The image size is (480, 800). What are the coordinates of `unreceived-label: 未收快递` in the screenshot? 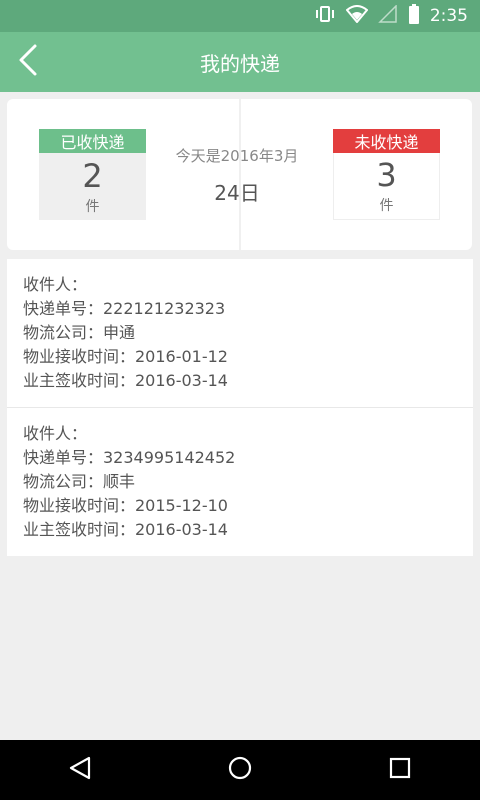 It's located at (386, 141).